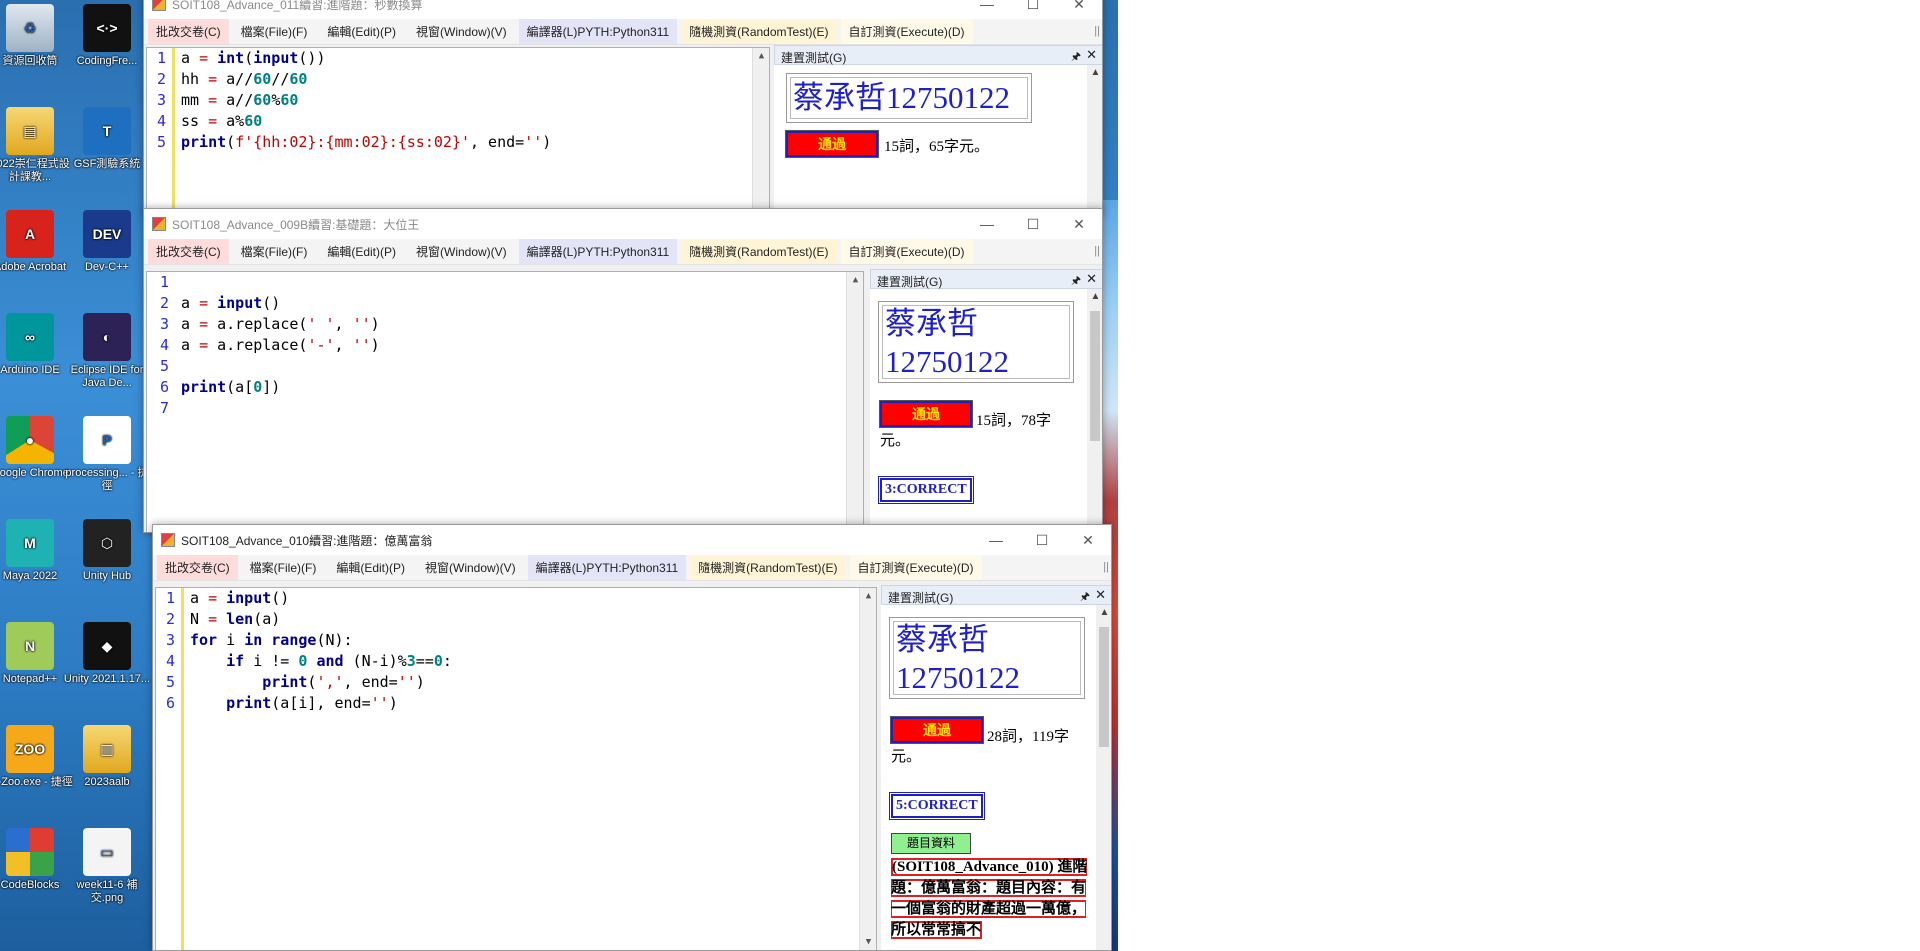  Describe the element at coordinates (159, 224) in the screenshot. I see `app-icon` at that location.